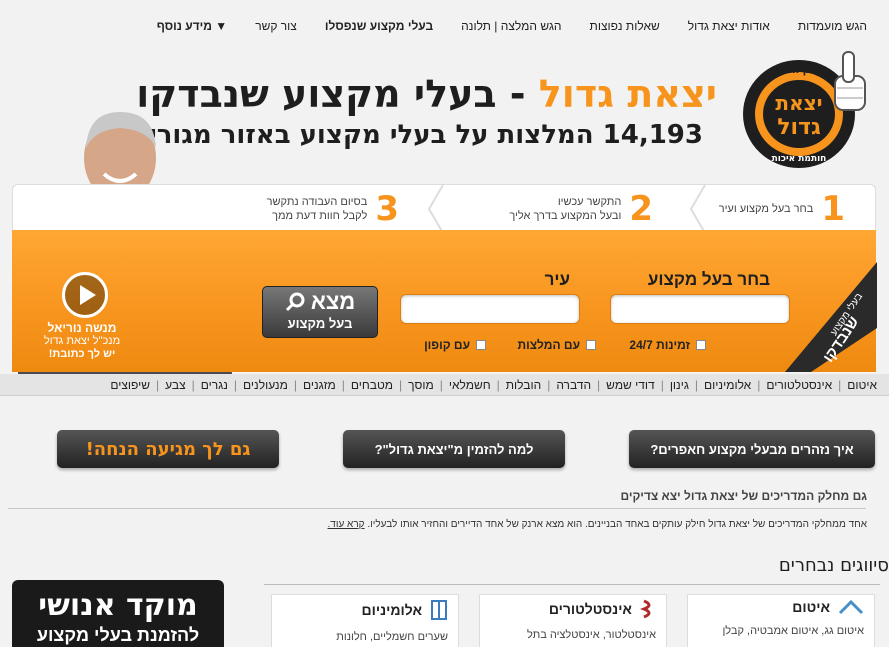 This screenshot has height=647, width=889. I want to click on nav-disqualified: בעלי מקצוע שנפסלו, so click(379, 26).